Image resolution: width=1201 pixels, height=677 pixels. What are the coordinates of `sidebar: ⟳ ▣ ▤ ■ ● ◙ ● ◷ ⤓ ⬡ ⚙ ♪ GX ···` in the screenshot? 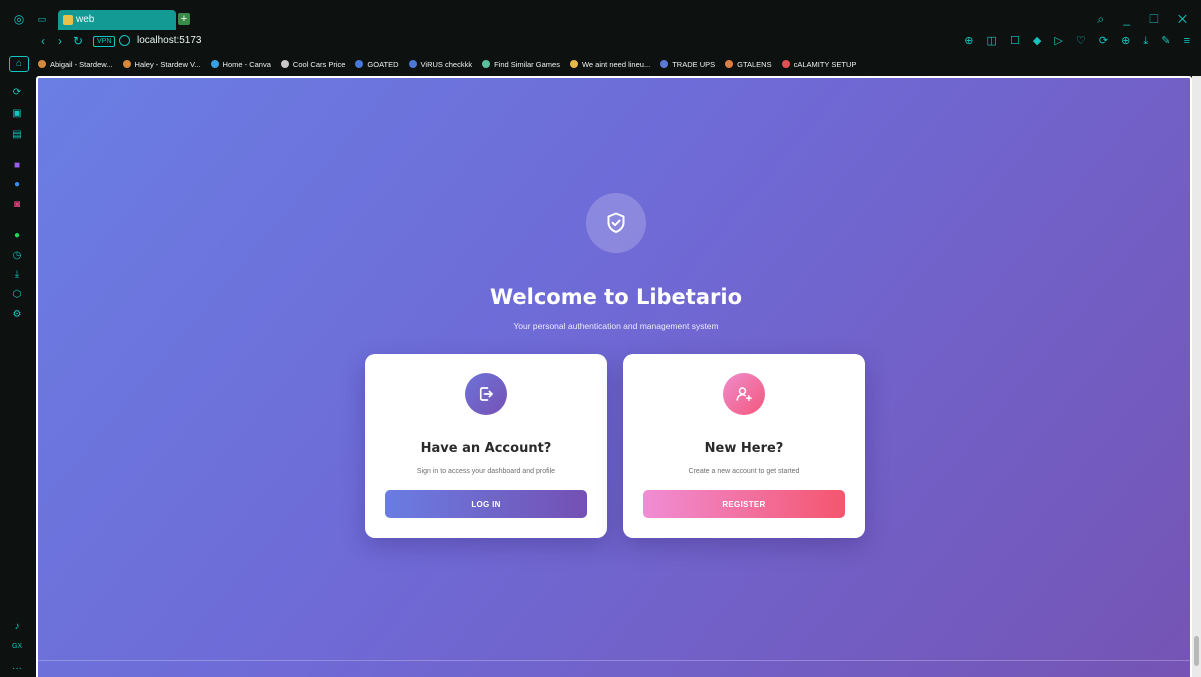 It's located at (17, 375).